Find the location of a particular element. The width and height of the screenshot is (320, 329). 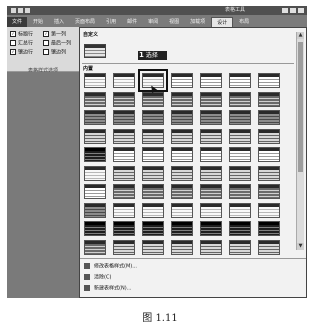

tab-design: 设计 is located at coordinates (222, 22).